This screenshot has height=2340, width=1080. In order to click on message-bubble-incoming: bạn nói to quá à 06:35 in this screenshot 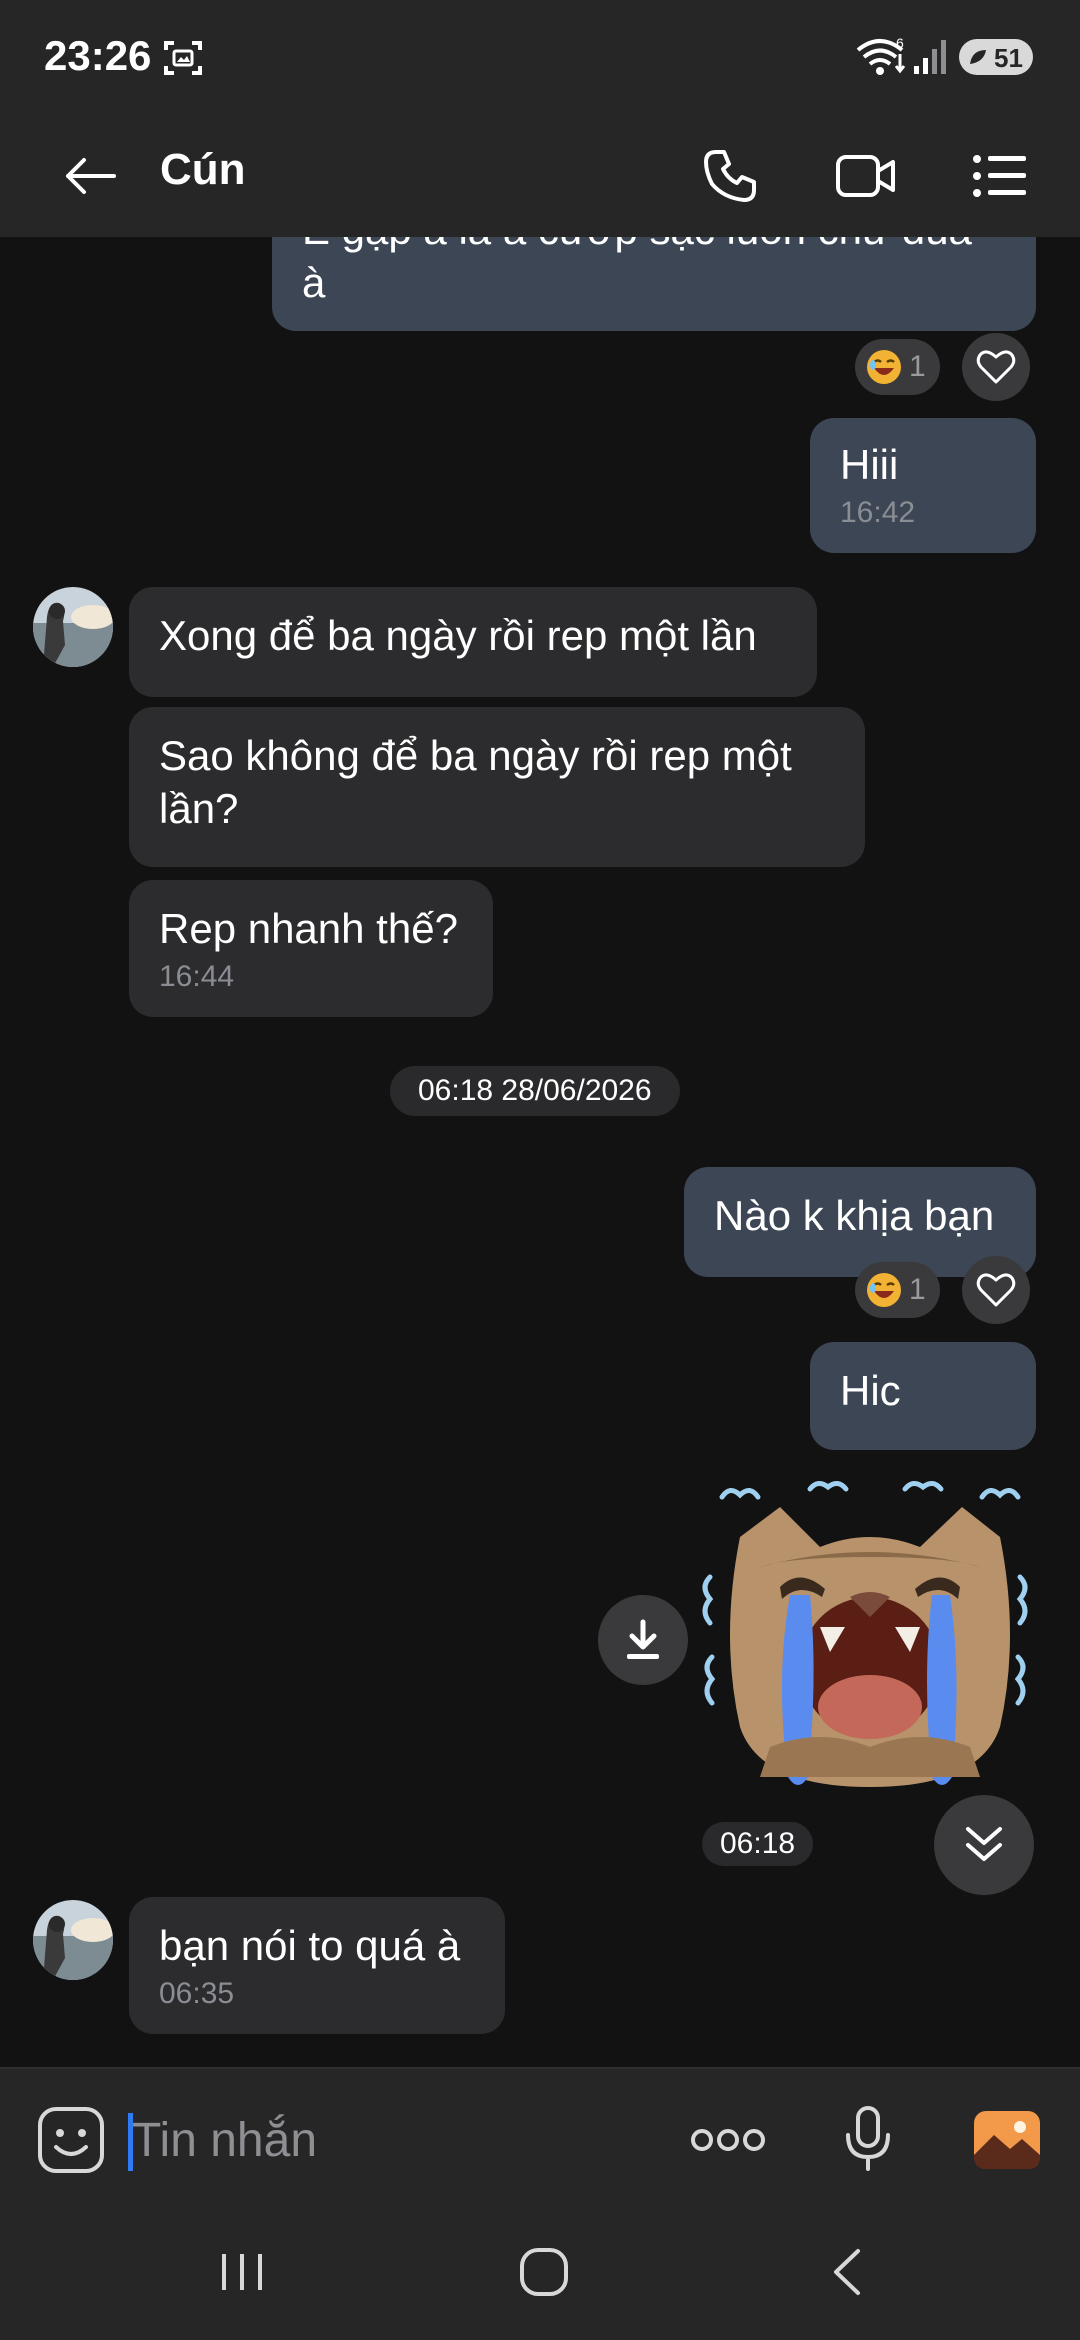, I will do `click(317, 1965)`.